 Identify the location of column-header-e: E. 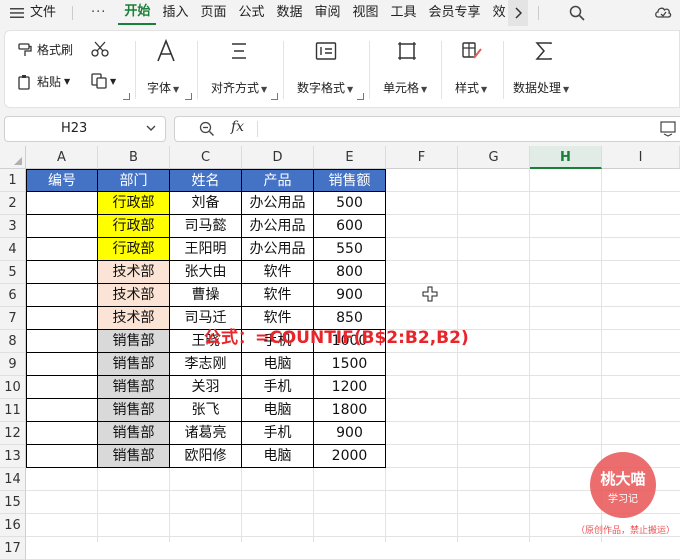
(350, 157).